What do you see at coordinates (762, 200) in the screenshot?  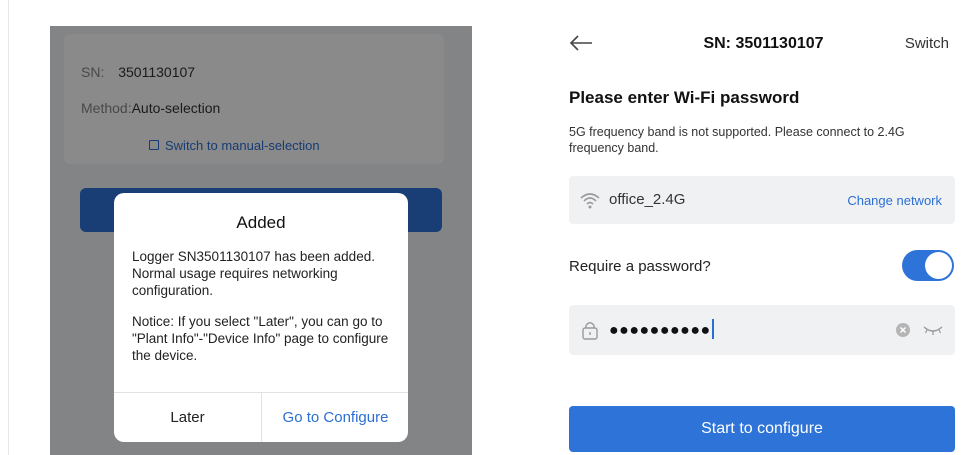 I see `network-field: office_2.4G Change network` at bounding box center [762, 200].